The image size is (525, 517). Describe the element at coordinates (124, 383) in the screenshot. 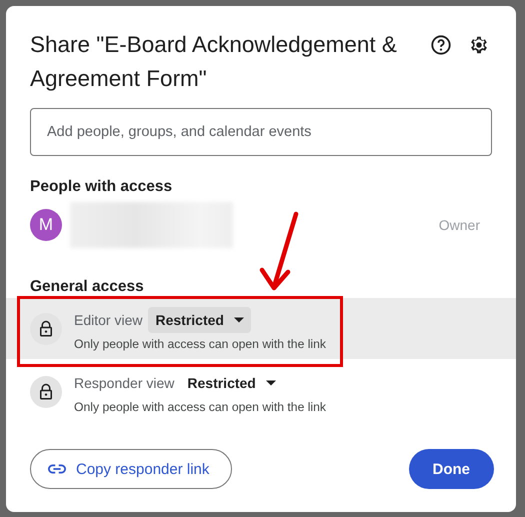

I see `access-label: Responder view` at that location.